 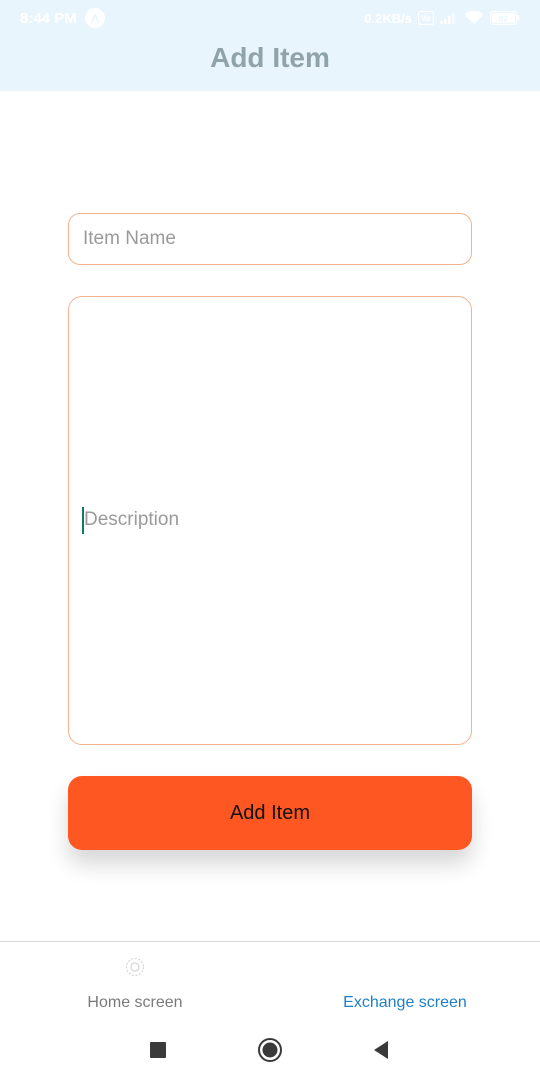 What do you see at coordinates (449, 18) in the screenshot?
I see `signal-icon` at bounding box center [449, 18].